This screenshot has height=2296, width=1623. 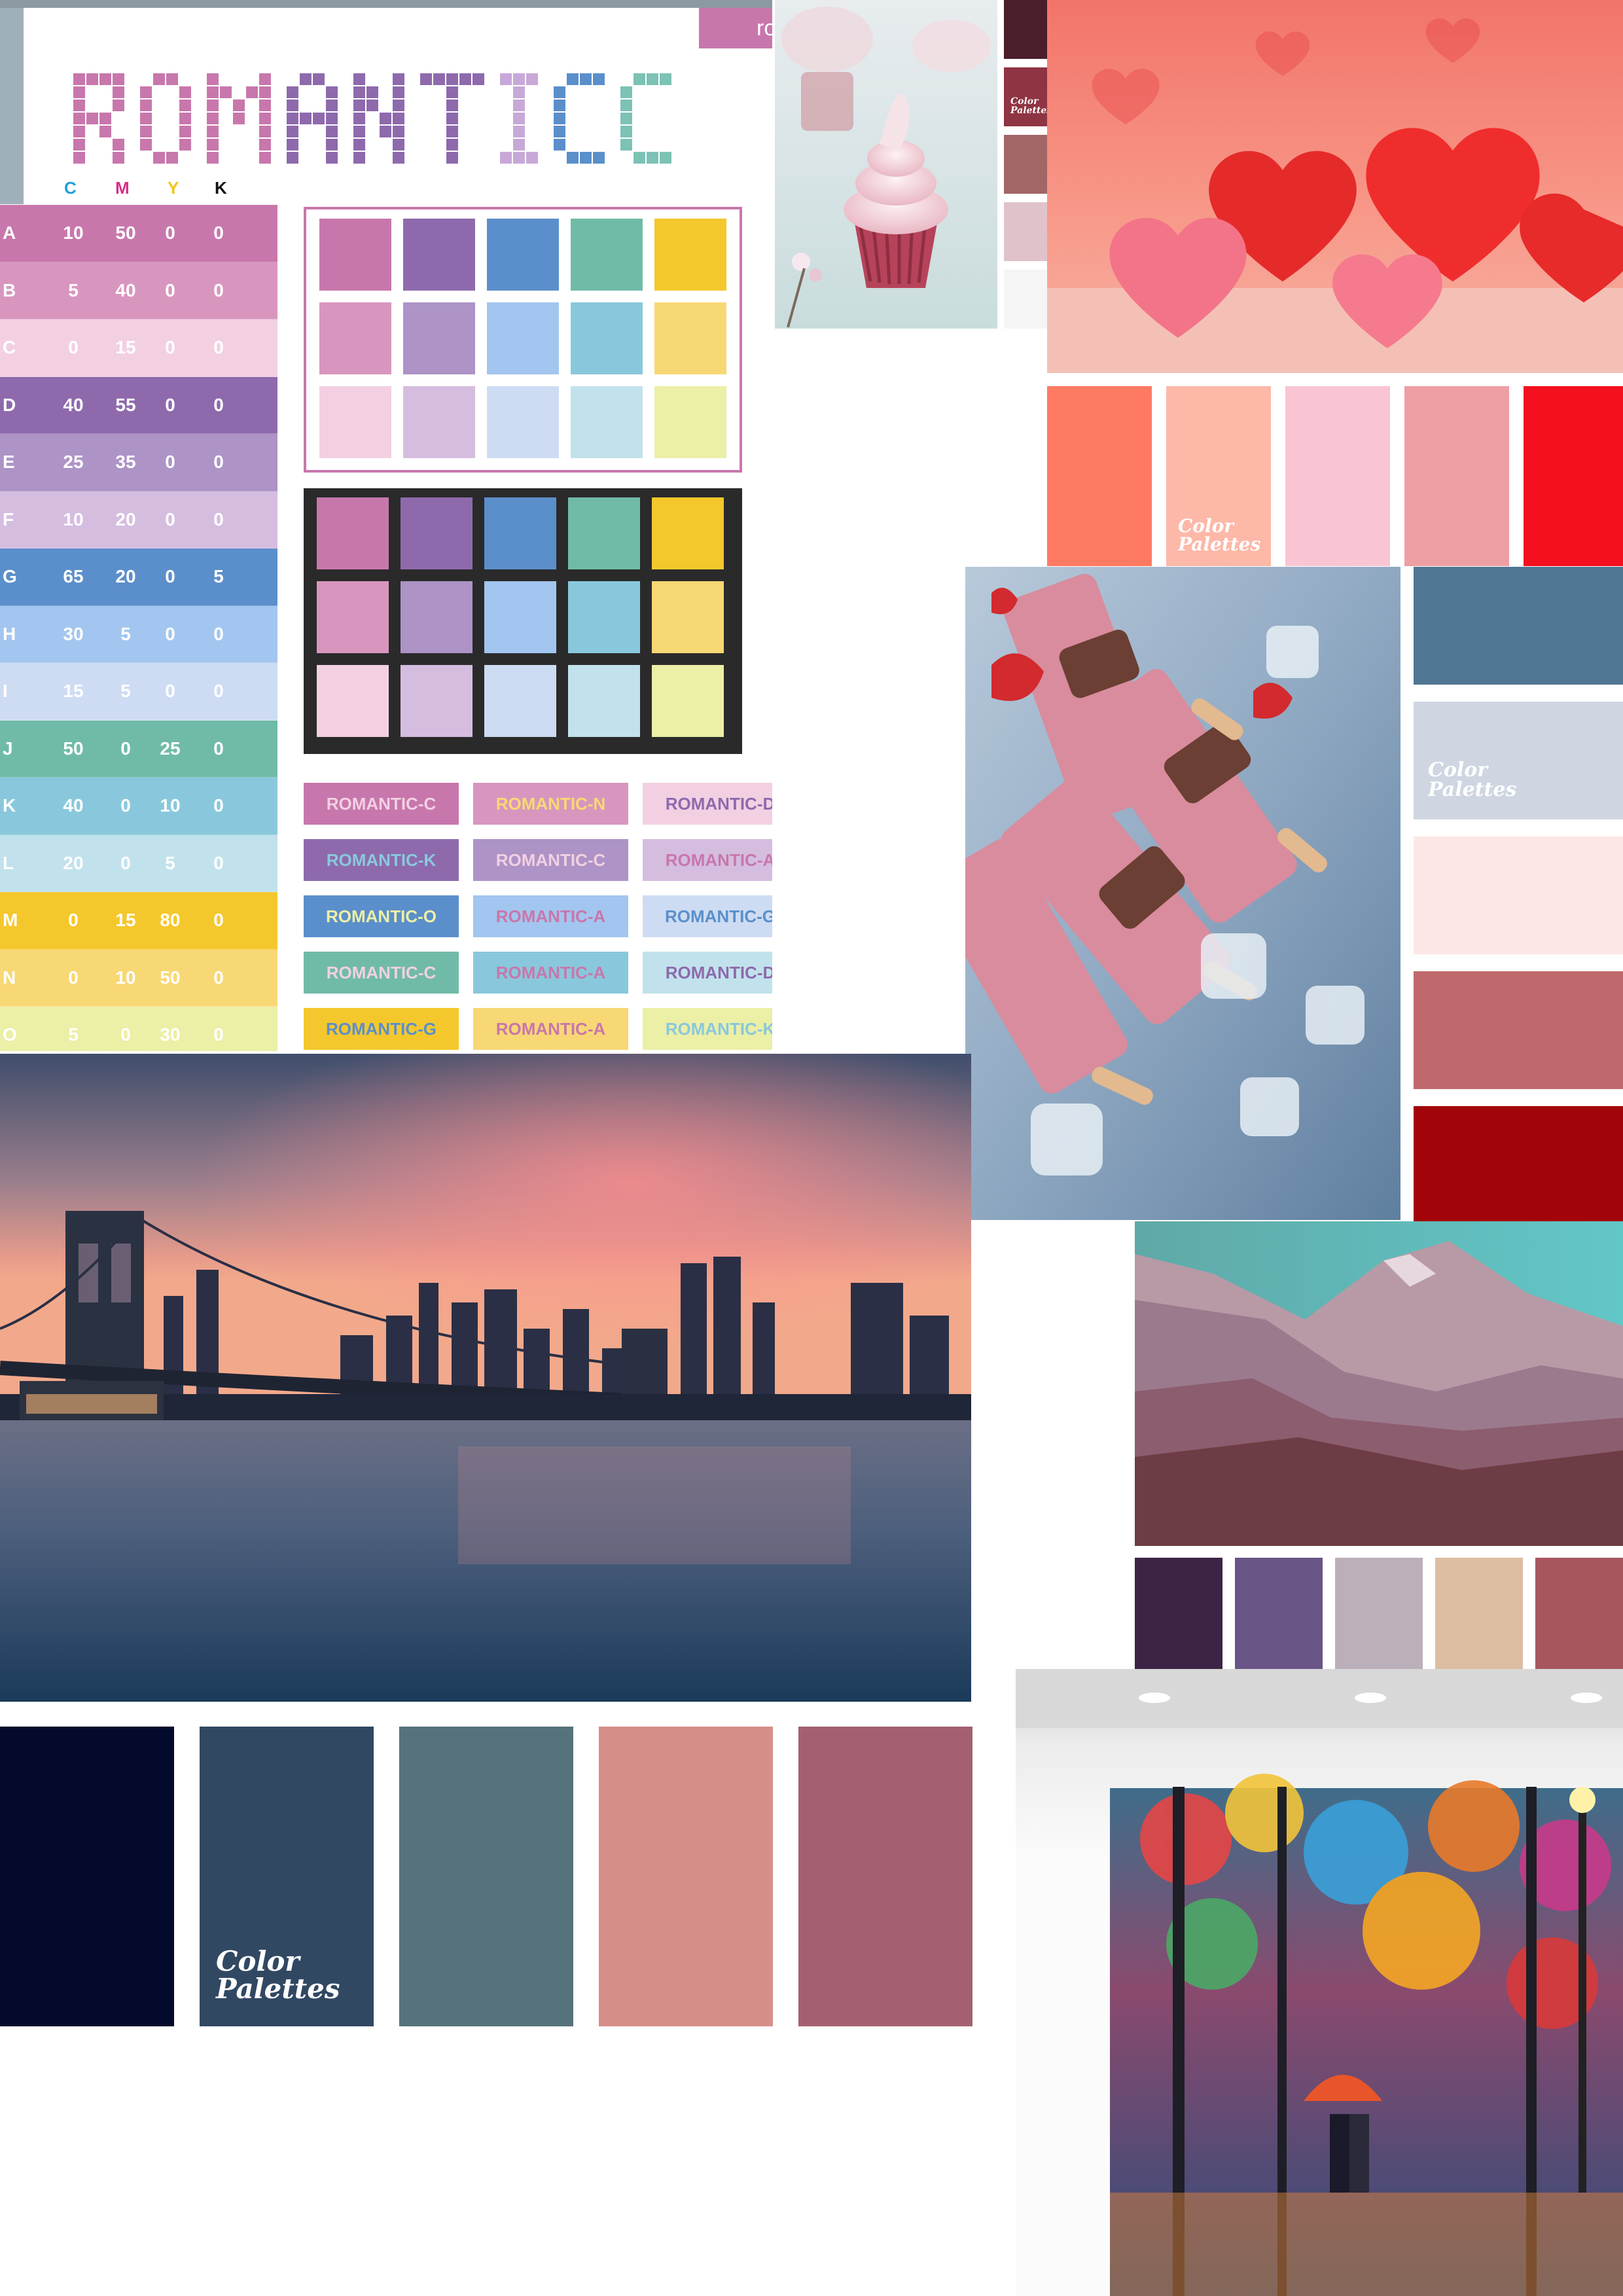 I want to click on romantic-label: ROMANTIC-N, so click(x=550, y=804).